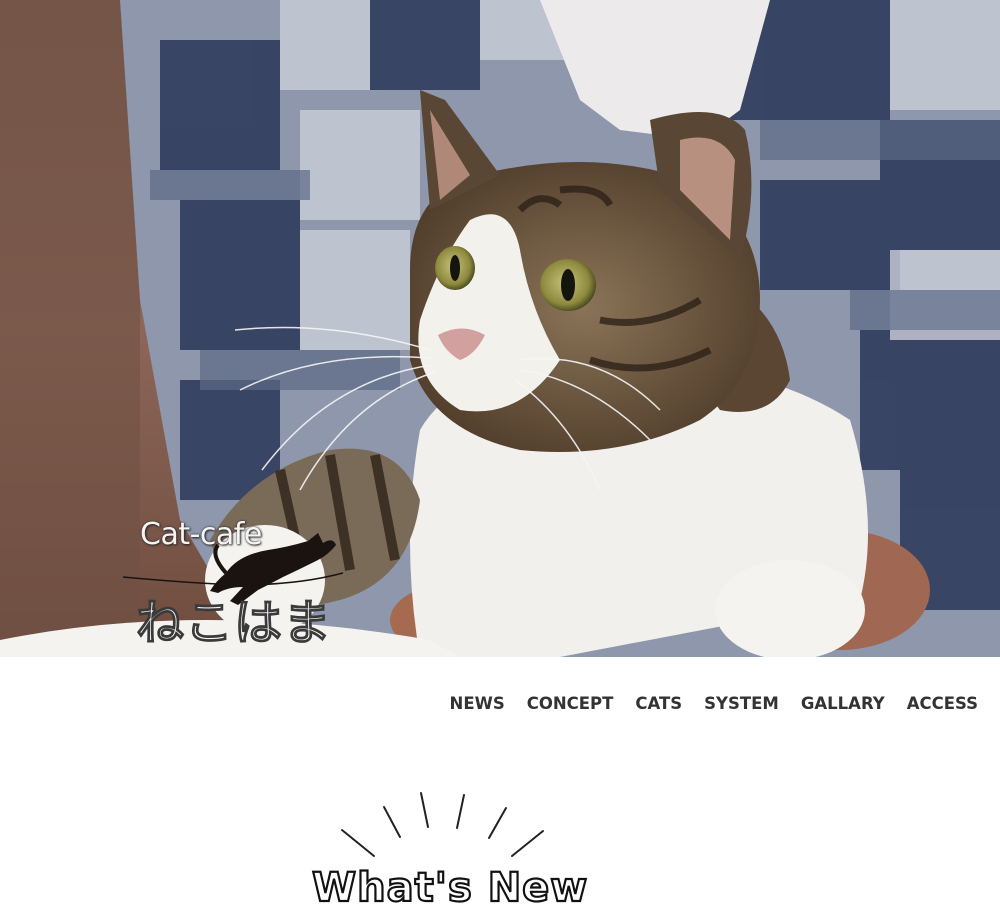 The height and width of the screenshot is (913, 1000). Describe the element at coordinates (477, 703) in the screenshot. I see `nav-item-news: NEWS` at that location.